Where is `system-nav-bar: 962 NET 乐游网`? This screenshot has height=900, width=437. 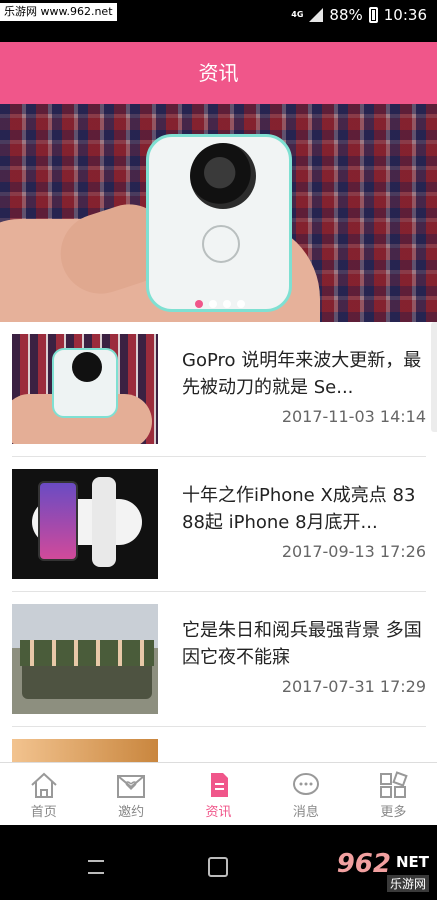
system-nav-bar: 962 NET 乐游网 is located at coordinates (218, 862).